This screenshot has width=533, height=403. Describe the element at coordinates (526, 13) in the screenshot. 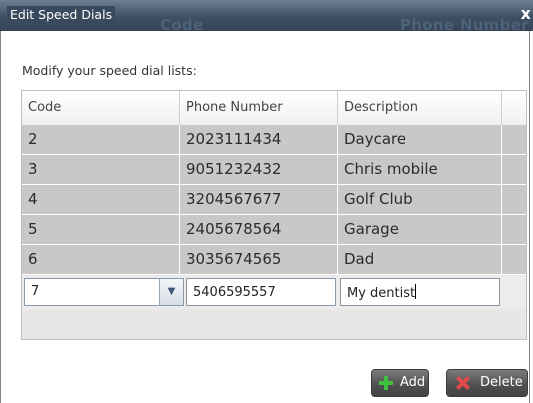

I see `close-icon: x` at that location.